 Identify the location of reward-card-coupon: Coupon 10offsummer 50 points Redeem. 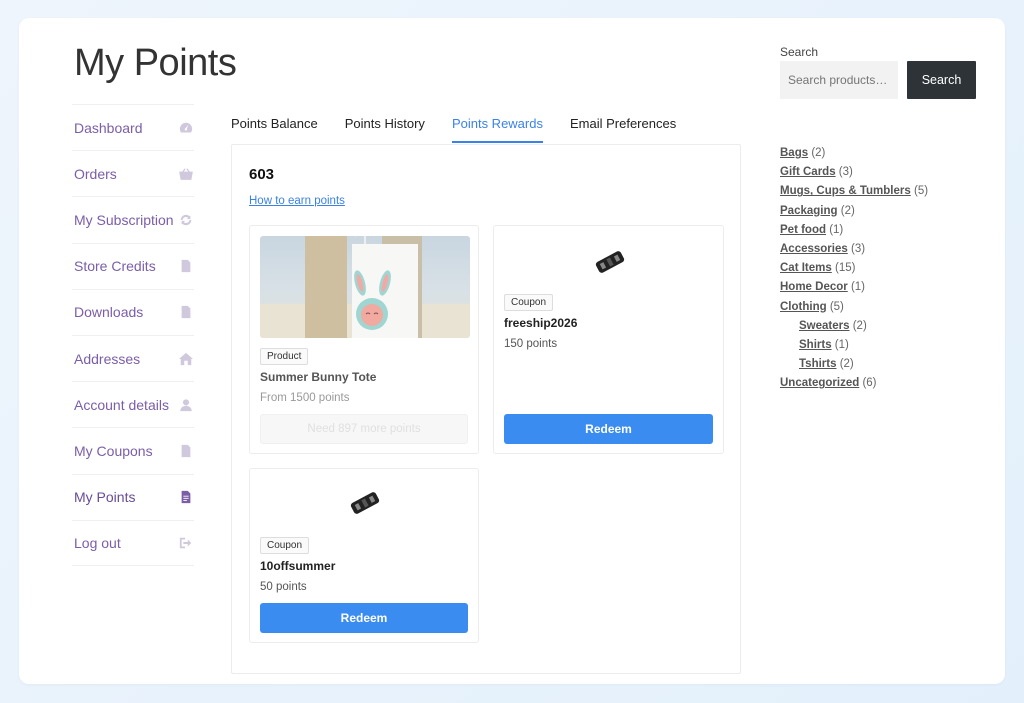
(364, 555).